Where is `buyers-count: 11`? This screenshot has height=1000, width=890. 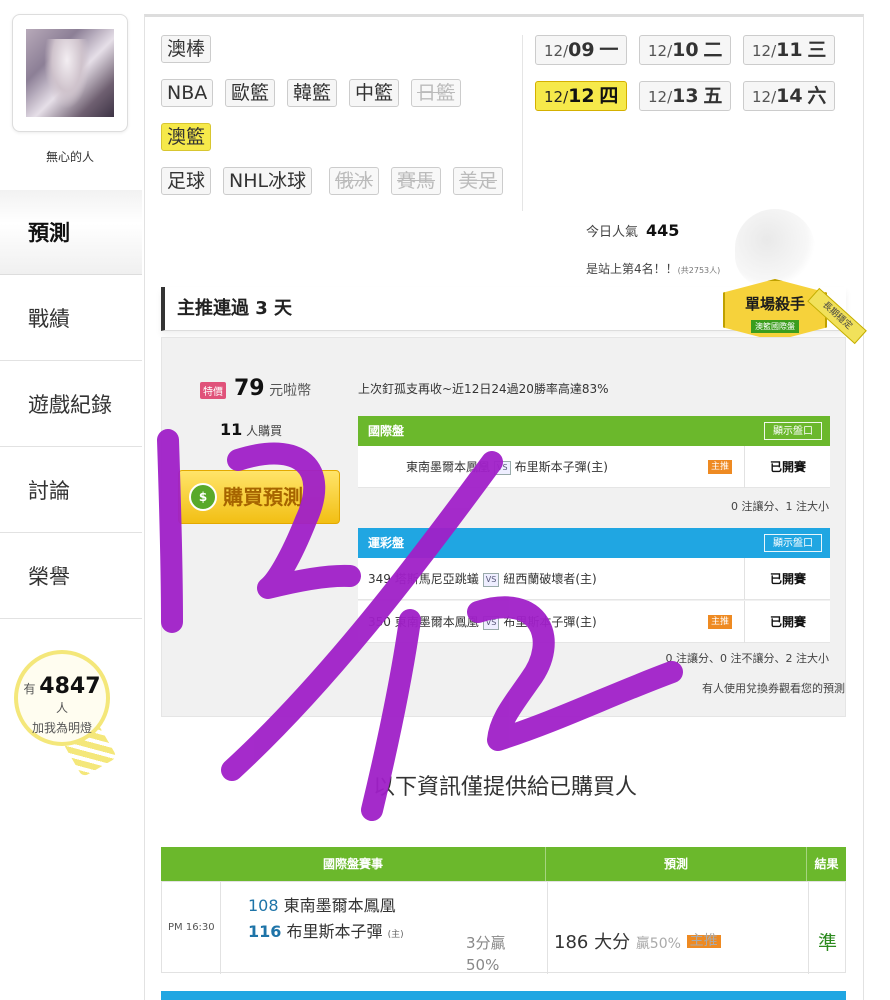 buyers-count: 11 is located at coordinates (231, 429).